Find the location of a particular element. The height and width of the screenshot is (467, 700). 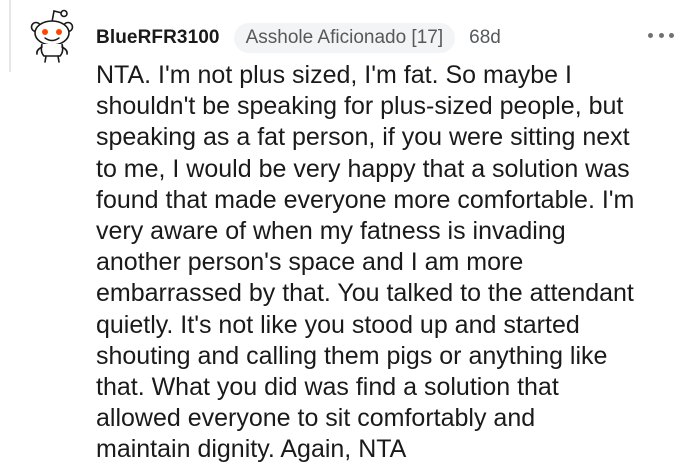

comment-header: BlueRFR3100 Asshole Aficionado [17] 68d is located at coordinates (298, 38).